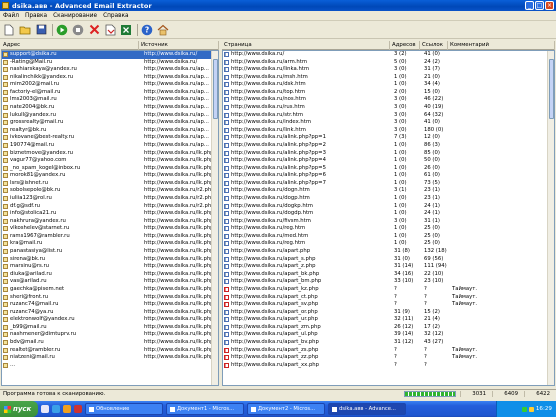 This screenshot has width=556, height=417. What do you see at coordinates (126, 30) in the screenshot?
I see `export-excel-icon` at bounding box center [126, 30].